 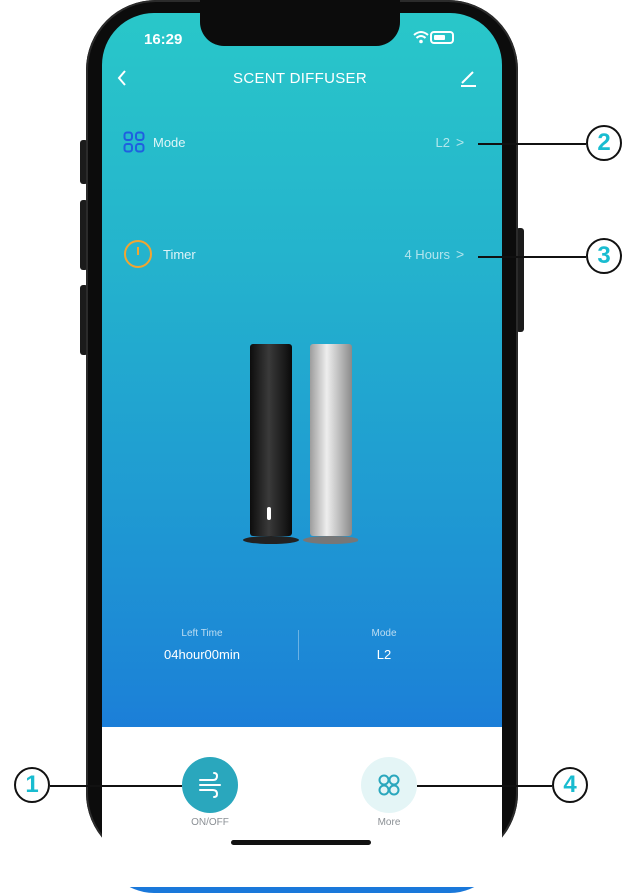 I want to click on bottom-action-bar, so click(x=302, y=807).